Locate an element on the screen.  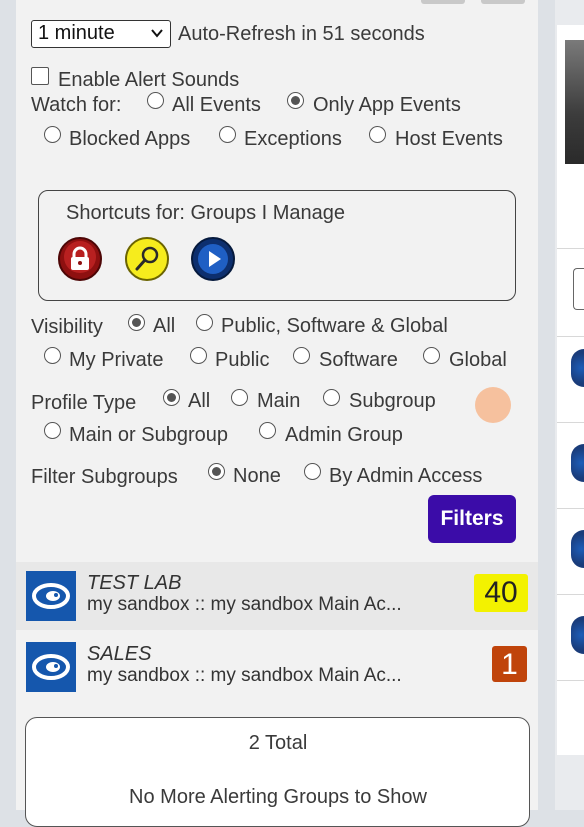
visibility-global-radio is located at coordinates (431, 355).